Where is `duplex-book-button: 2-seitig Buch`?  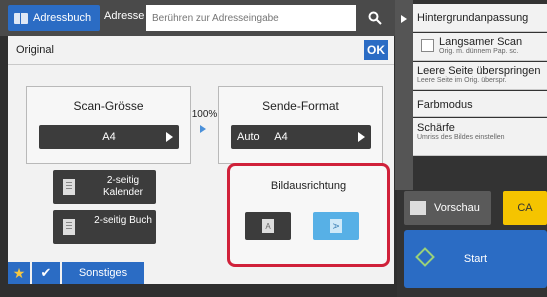 duplex-book-button: 2-seitig Buch is located at coordinates (104, 227).